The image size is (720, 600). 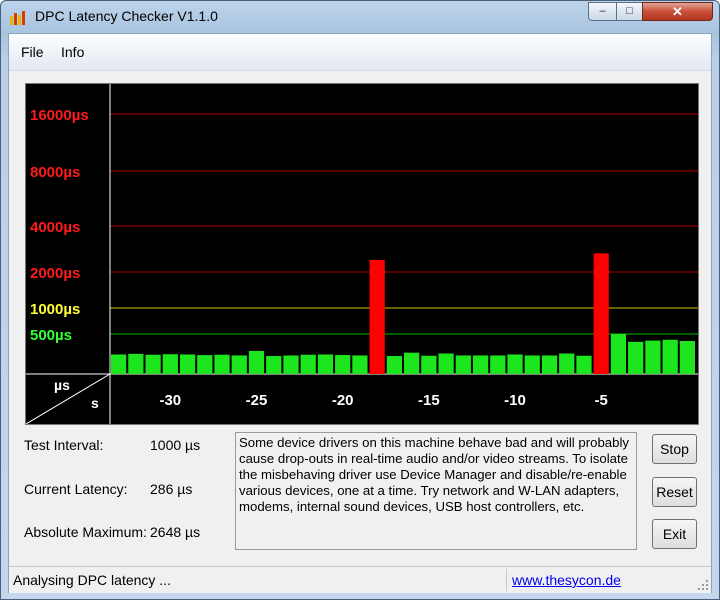 I want to click on x-tick-label: -20, so click(x=343, y=400).